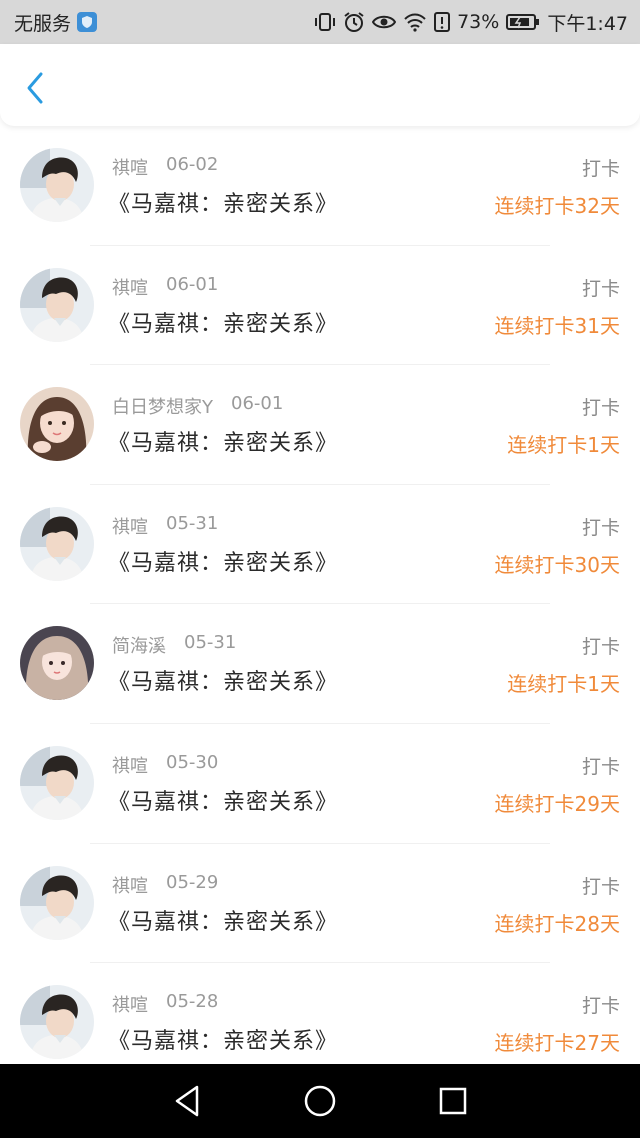 Image resolution: width=640 pixels, height=1138 pixels. I want to click on item-streak: 连续打卡28天, so click(557, 923).